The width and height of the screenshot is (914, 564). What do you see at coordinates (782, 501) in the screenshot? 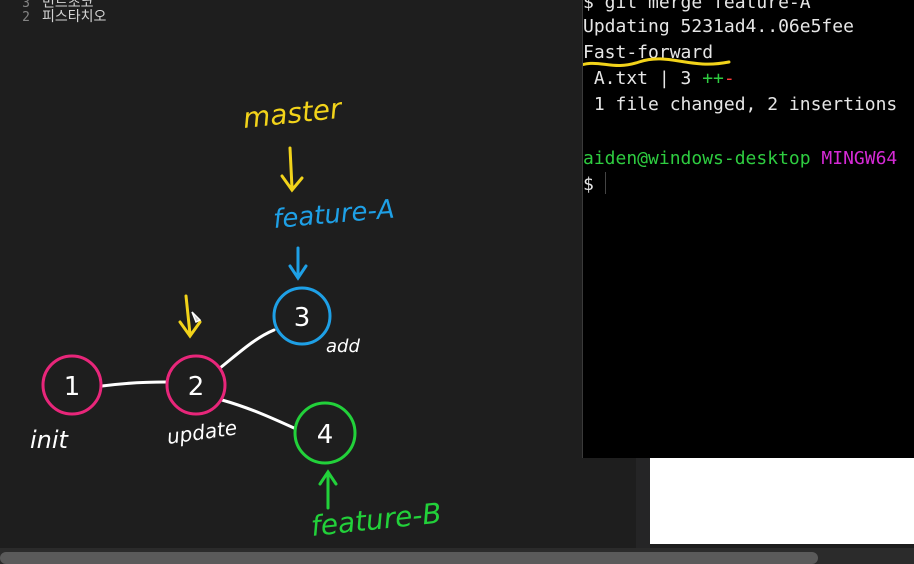
I see `background-window` at bounding box center [782, 501].